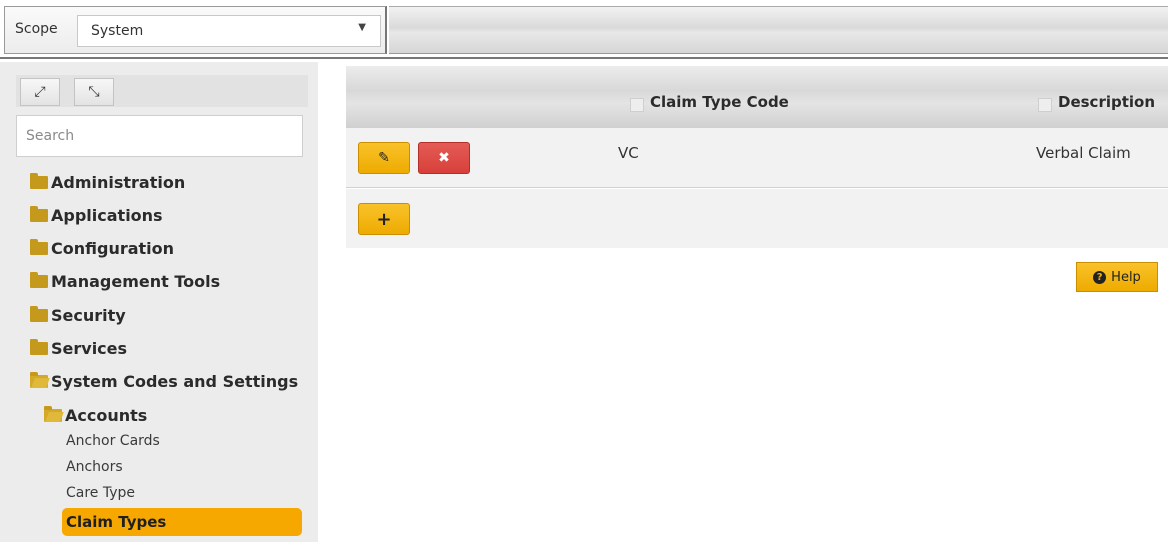 The width and height of the screenshot is (1168, 542). I want to click on plus-icon: +, so click(384, 219).